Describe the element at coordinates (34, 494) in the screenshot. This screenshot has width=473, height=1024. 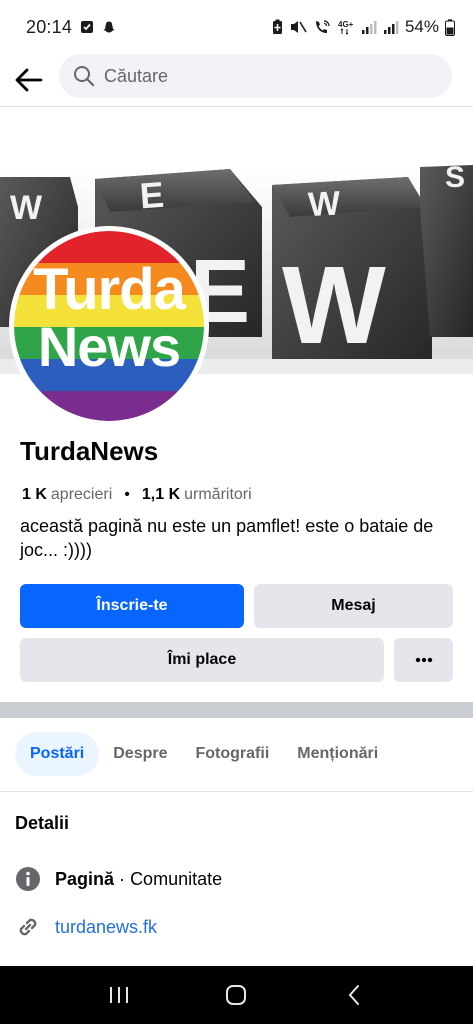
I see `likes-count: 1 K` at that location.